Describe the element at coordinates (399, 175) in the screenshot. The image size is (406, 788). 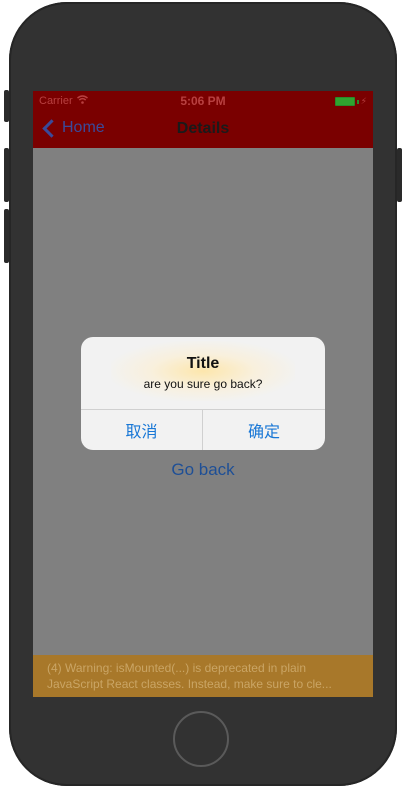
I see `power-button` at that location.